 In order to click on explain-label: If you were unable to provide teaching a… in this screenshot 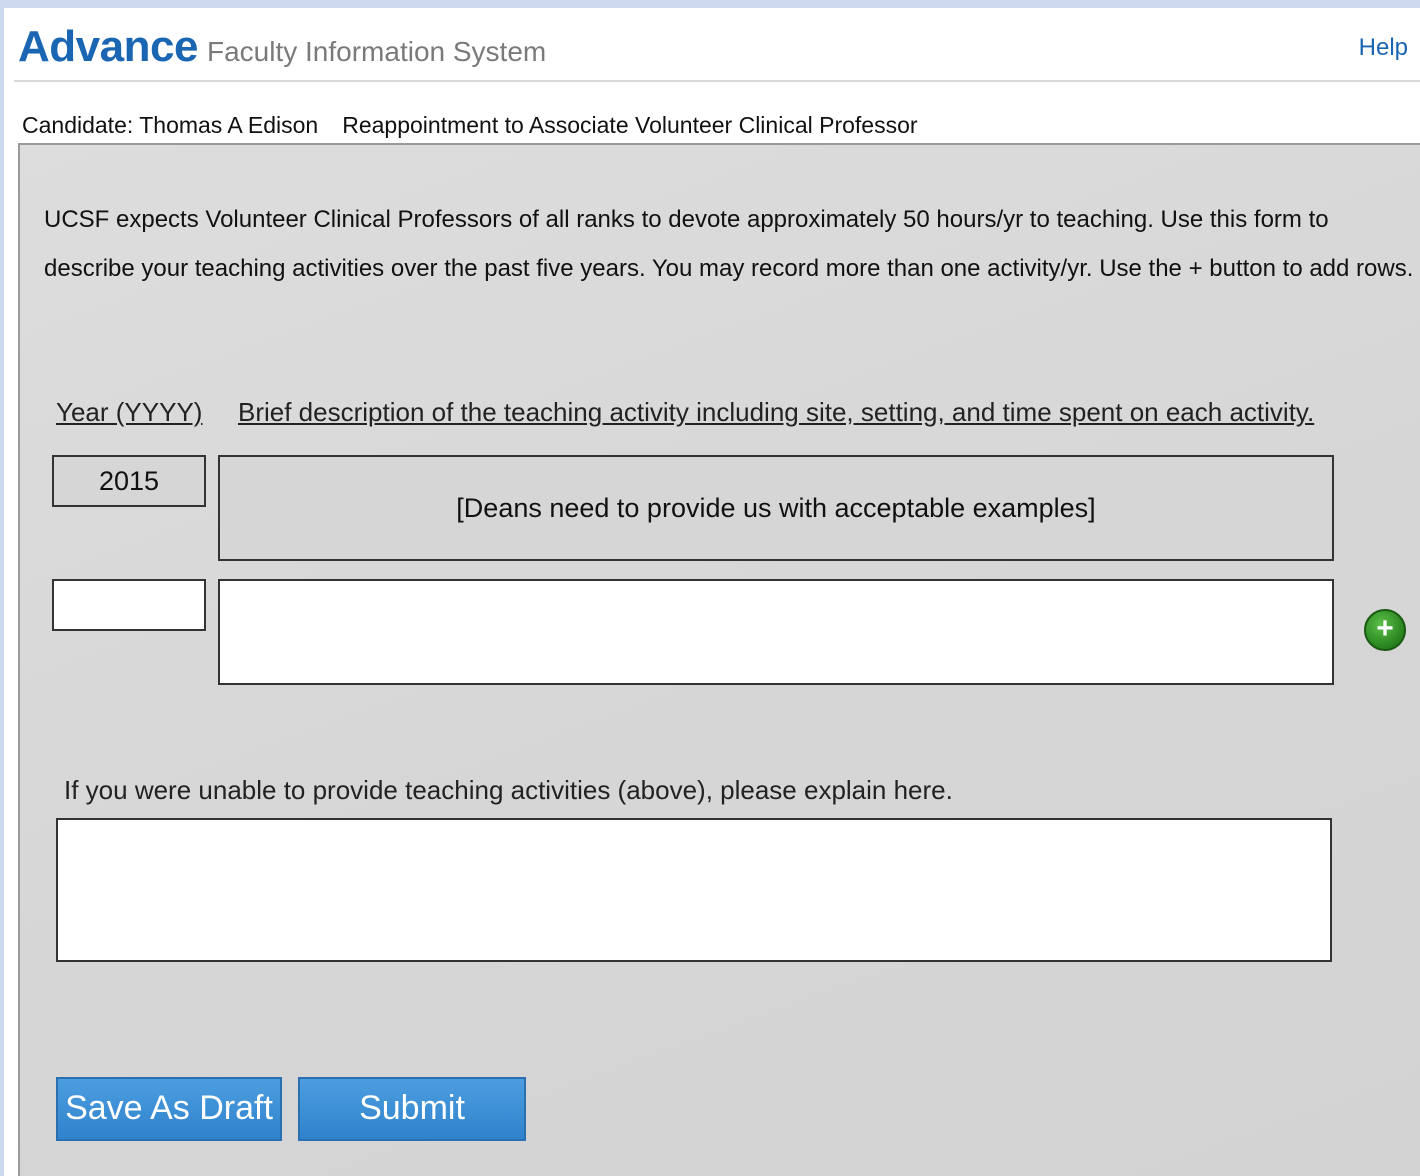, I will do `click(508, 790)`.